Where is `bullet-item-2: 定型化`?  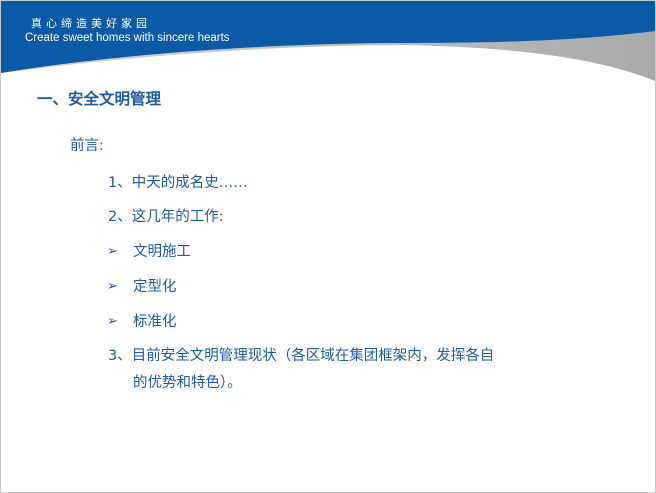 bullet-item-2: 定型化 is located at coordinates (155, 287).